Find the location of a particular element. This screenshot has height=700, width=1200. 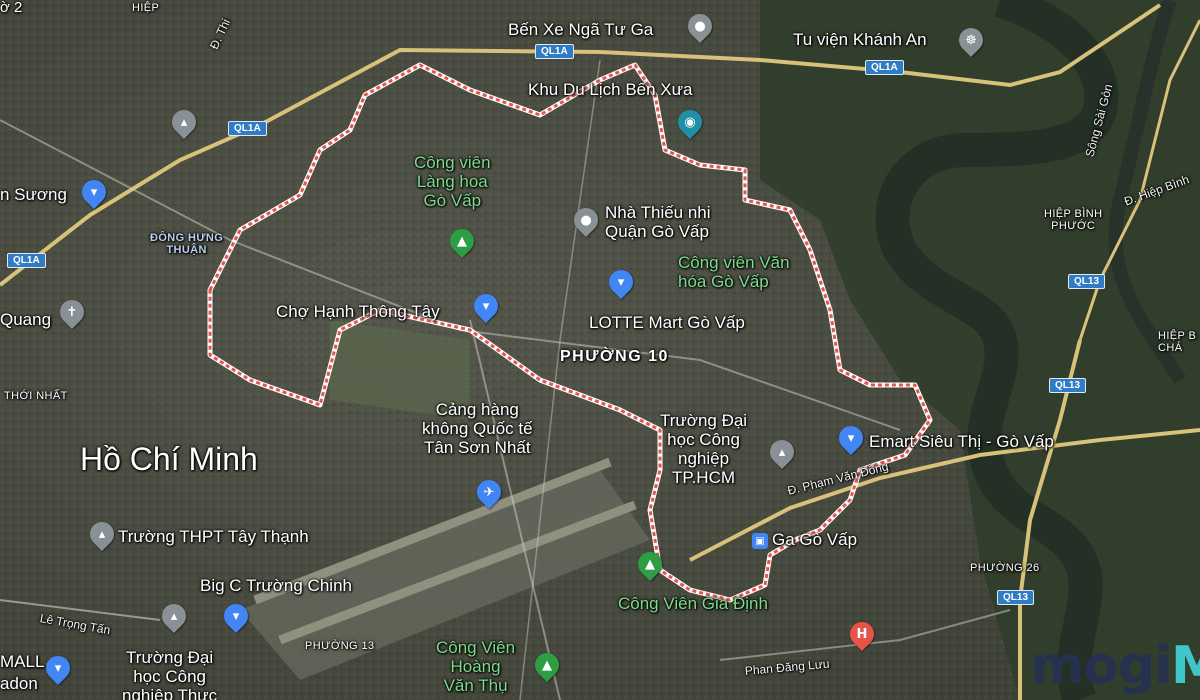

poi-label-ga-go-vap: Ga Gò Vấp is located at coordinates (814, 539).